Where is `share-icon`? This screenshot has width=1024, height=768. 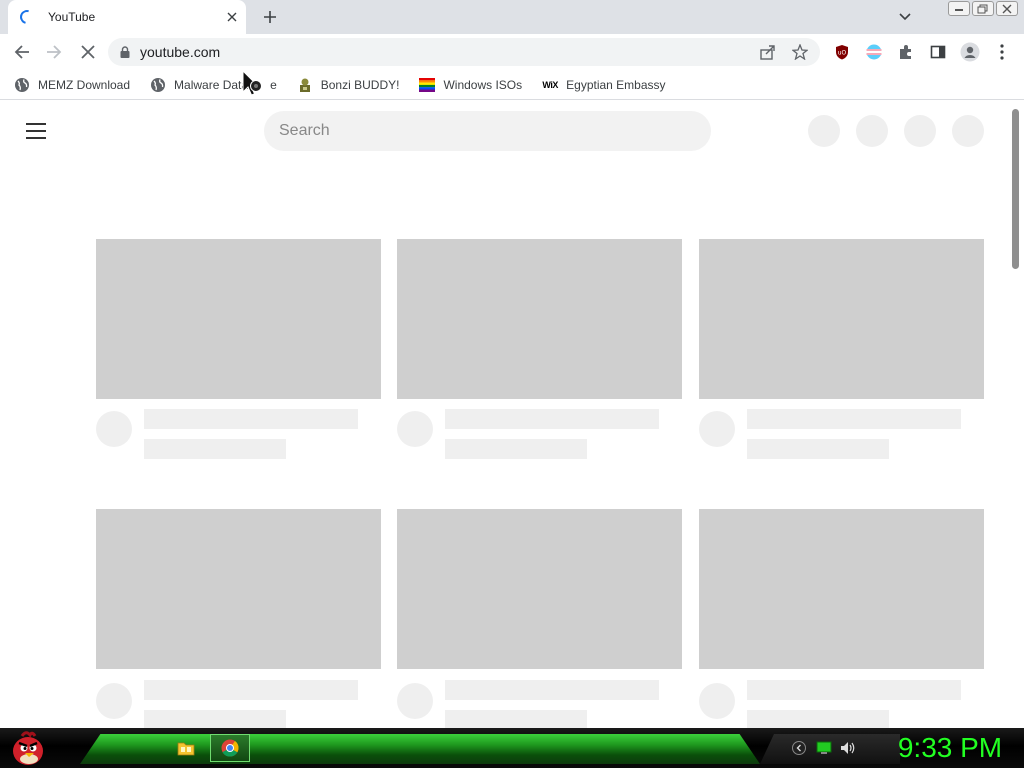 share-icon is located at coordinates (768, 52).